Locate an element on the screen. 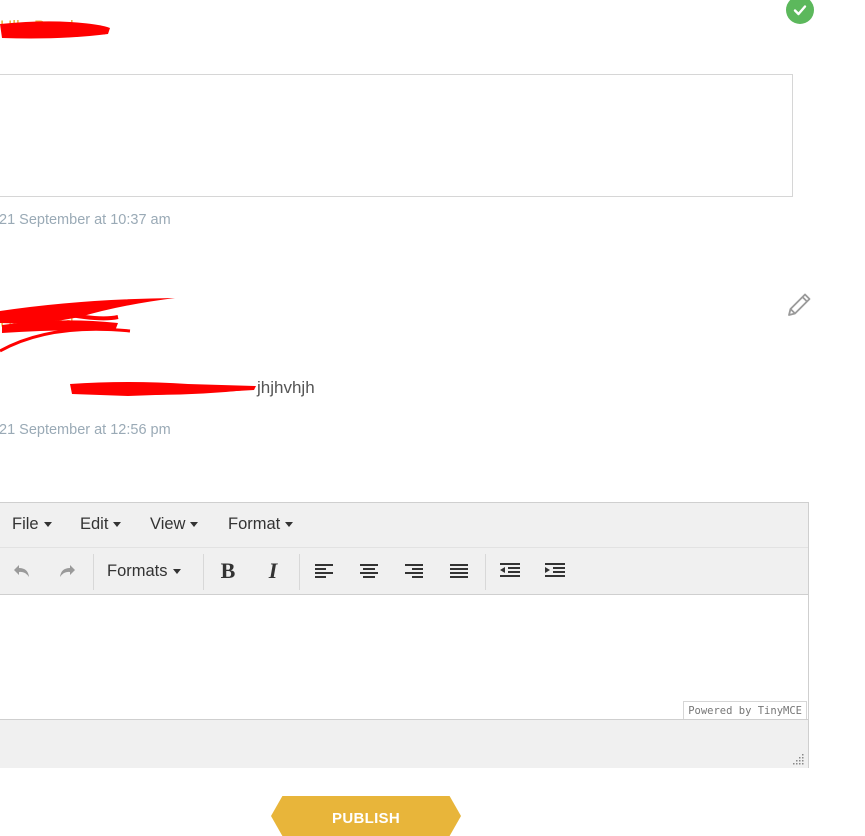  menu-edit-label: Edit is located at coordinates (94, 524).